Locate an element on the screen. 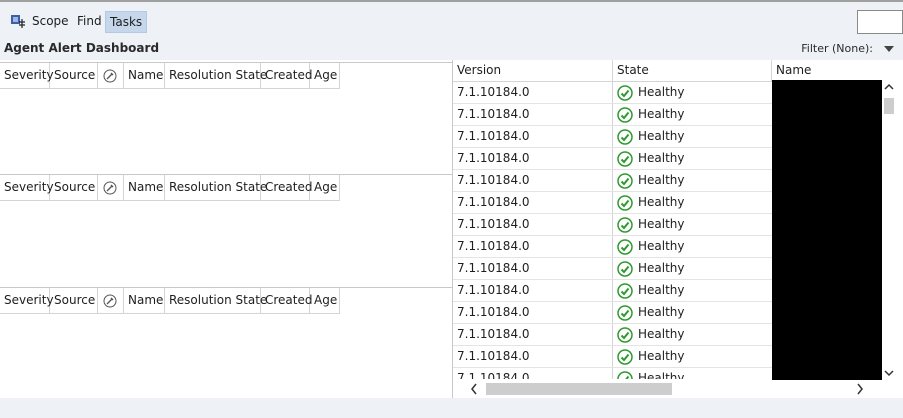  tasks-button: Tasks is located at coordinates (126, 22).